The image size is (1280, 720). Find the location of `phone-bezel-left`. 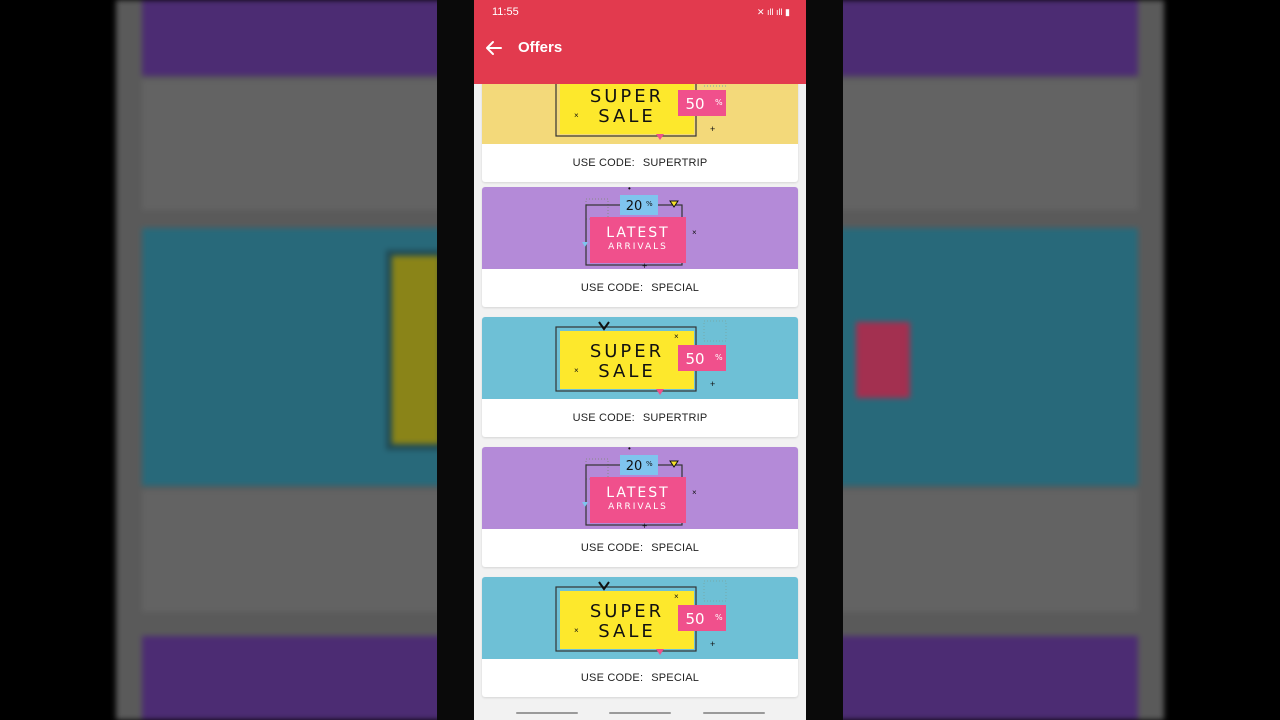

phone-bezel-left is located at coordinates (455, 360).